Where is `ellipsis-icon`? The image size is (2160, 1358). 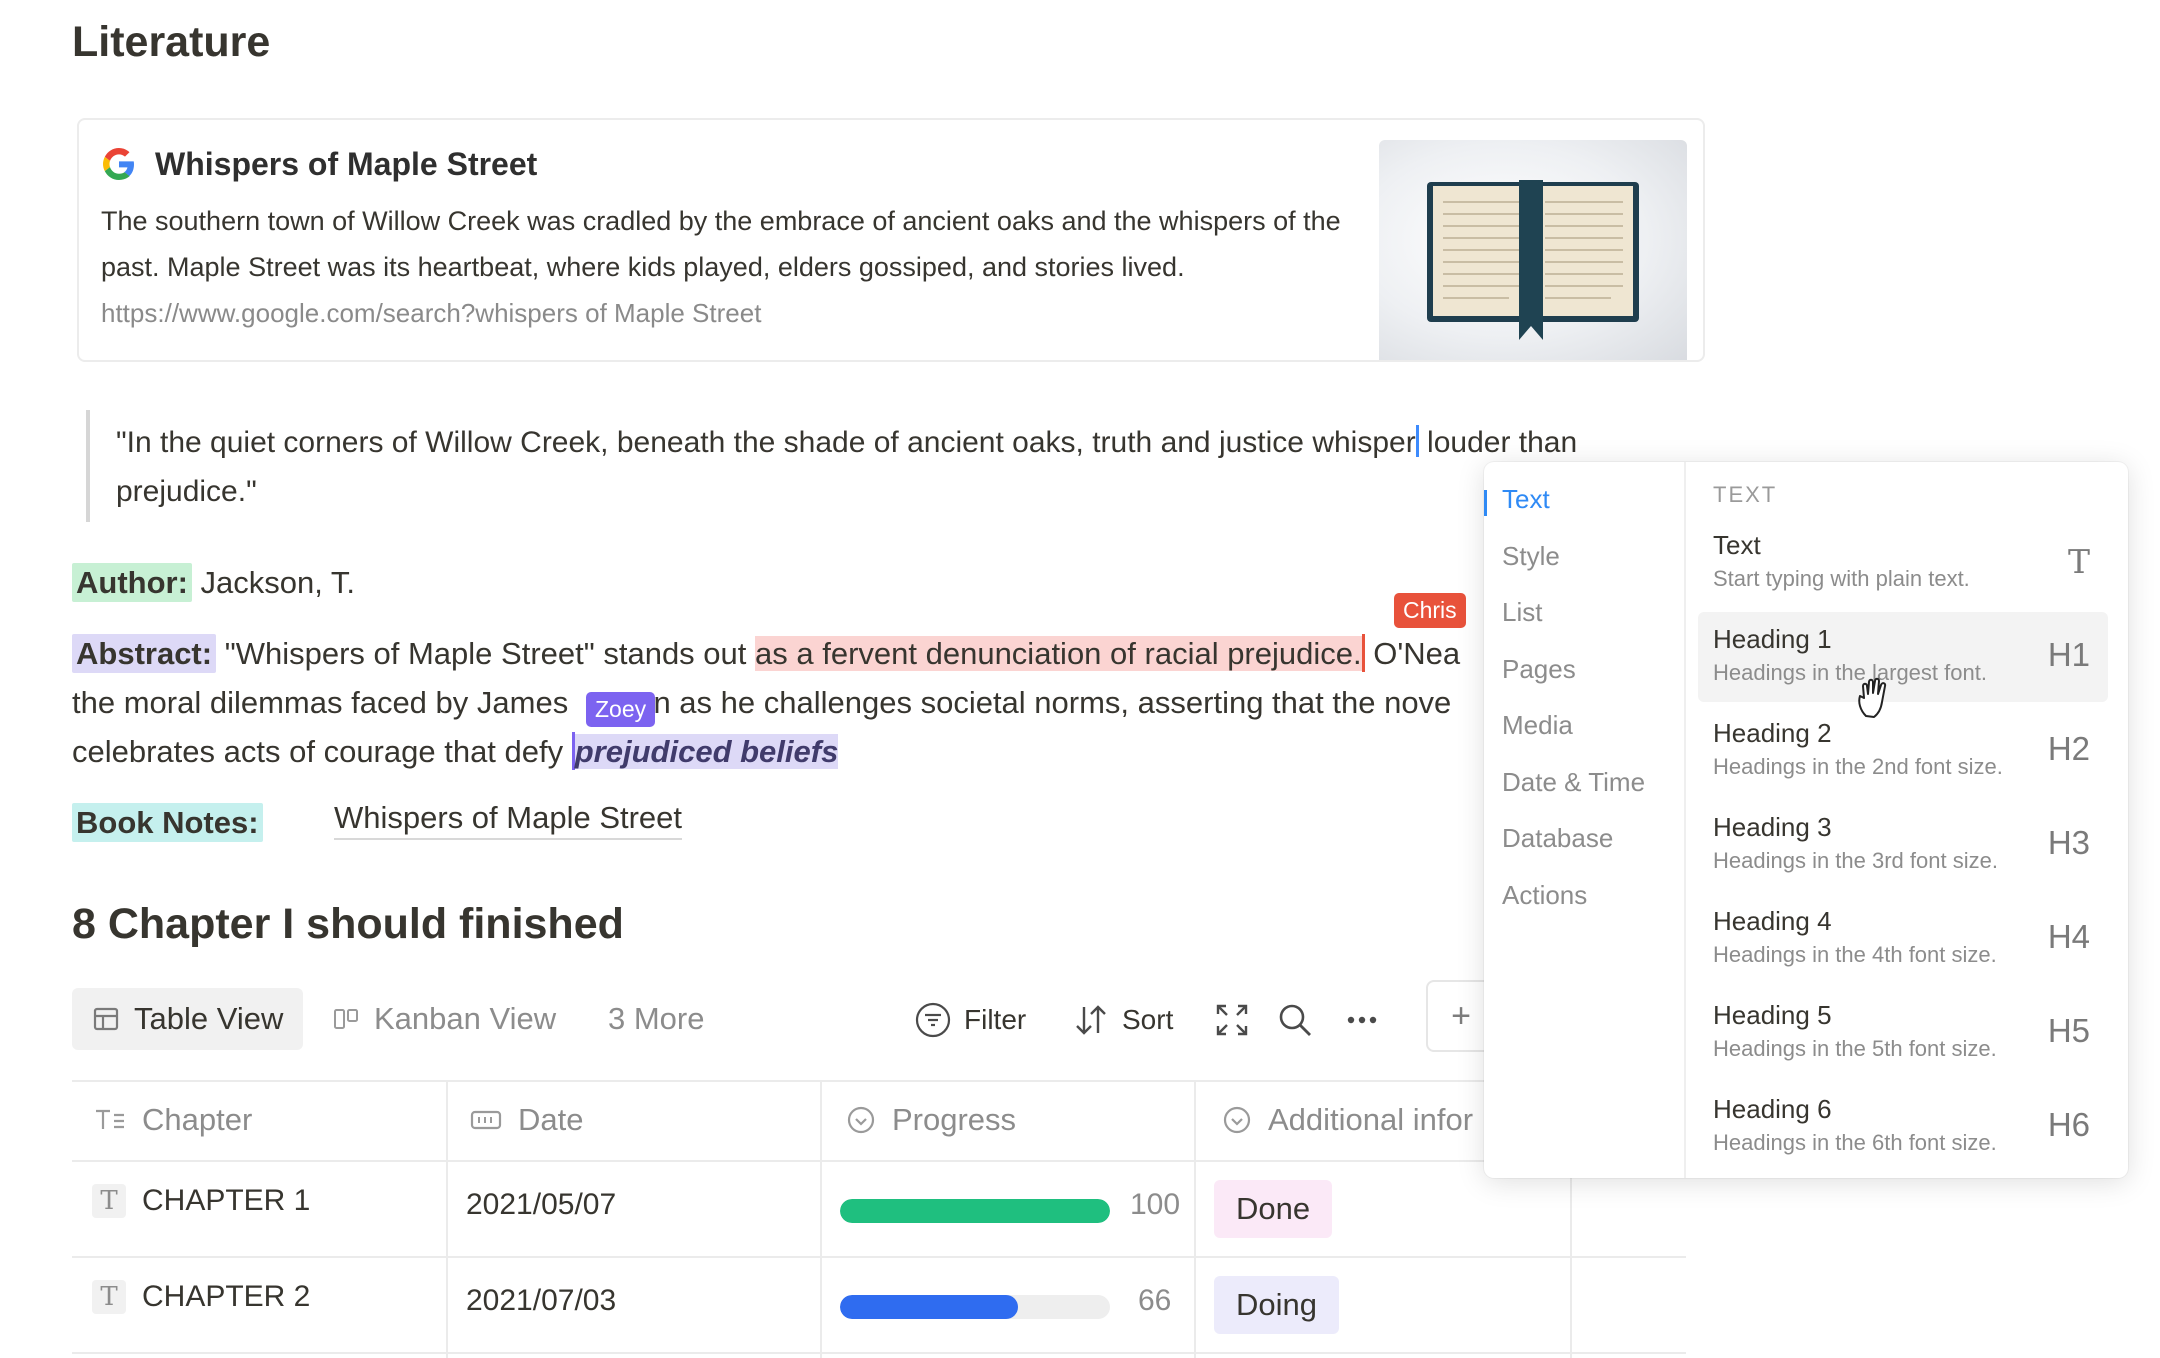
ellipsis-icon is located at coordinates (1362, 1020).